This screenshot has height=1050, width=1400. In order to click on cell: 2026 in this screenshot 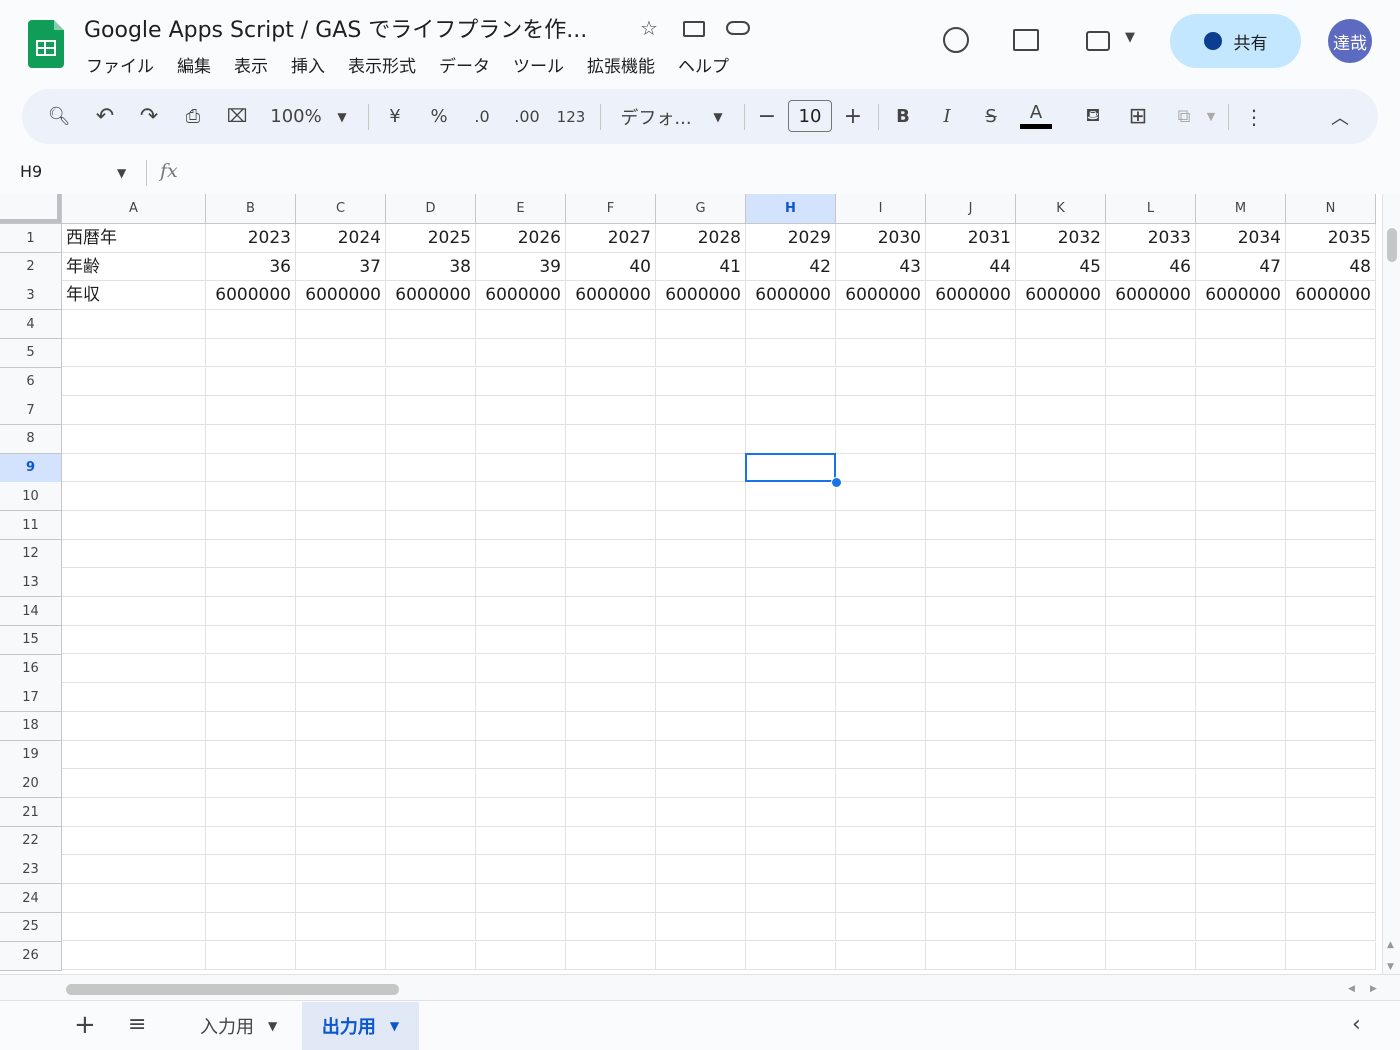, I will do `click(521, 238)`.